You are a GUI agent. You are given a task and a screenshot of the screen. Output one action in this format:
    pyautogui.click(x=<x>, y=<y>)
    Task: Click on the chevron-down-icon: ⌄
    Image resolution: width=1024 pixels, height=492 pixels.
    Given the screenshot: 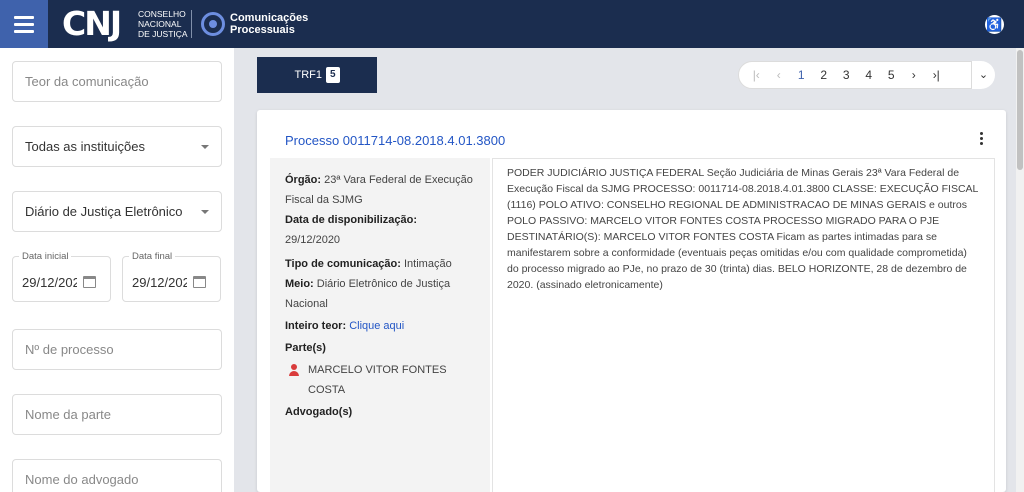 What is the action you would take?
    pyautogui.click(x=983, y=75)
    